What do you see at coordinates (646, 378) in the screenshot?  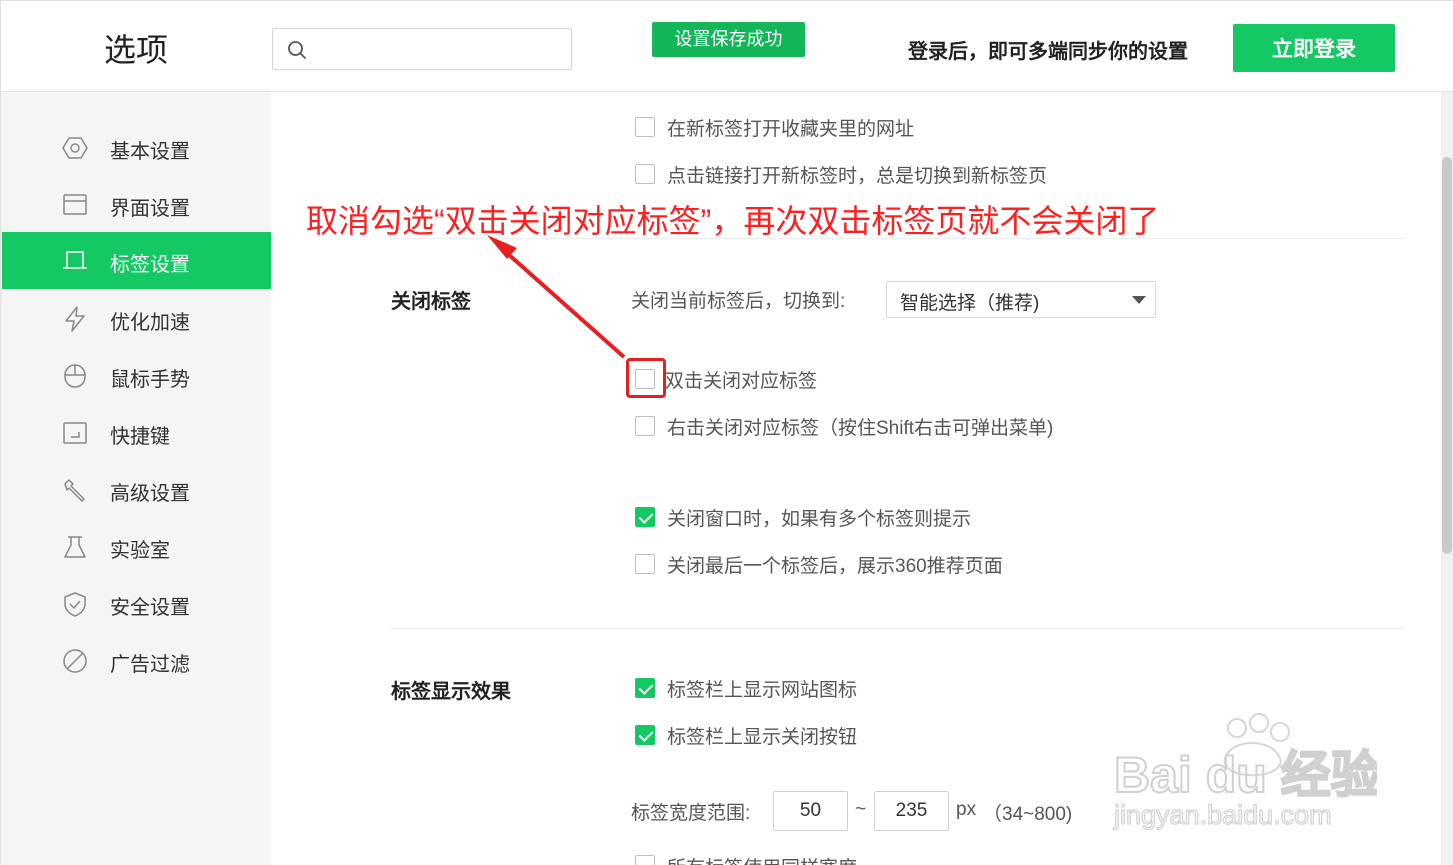 I see `annotation-highlight-box` at bounding box center [646, 378].